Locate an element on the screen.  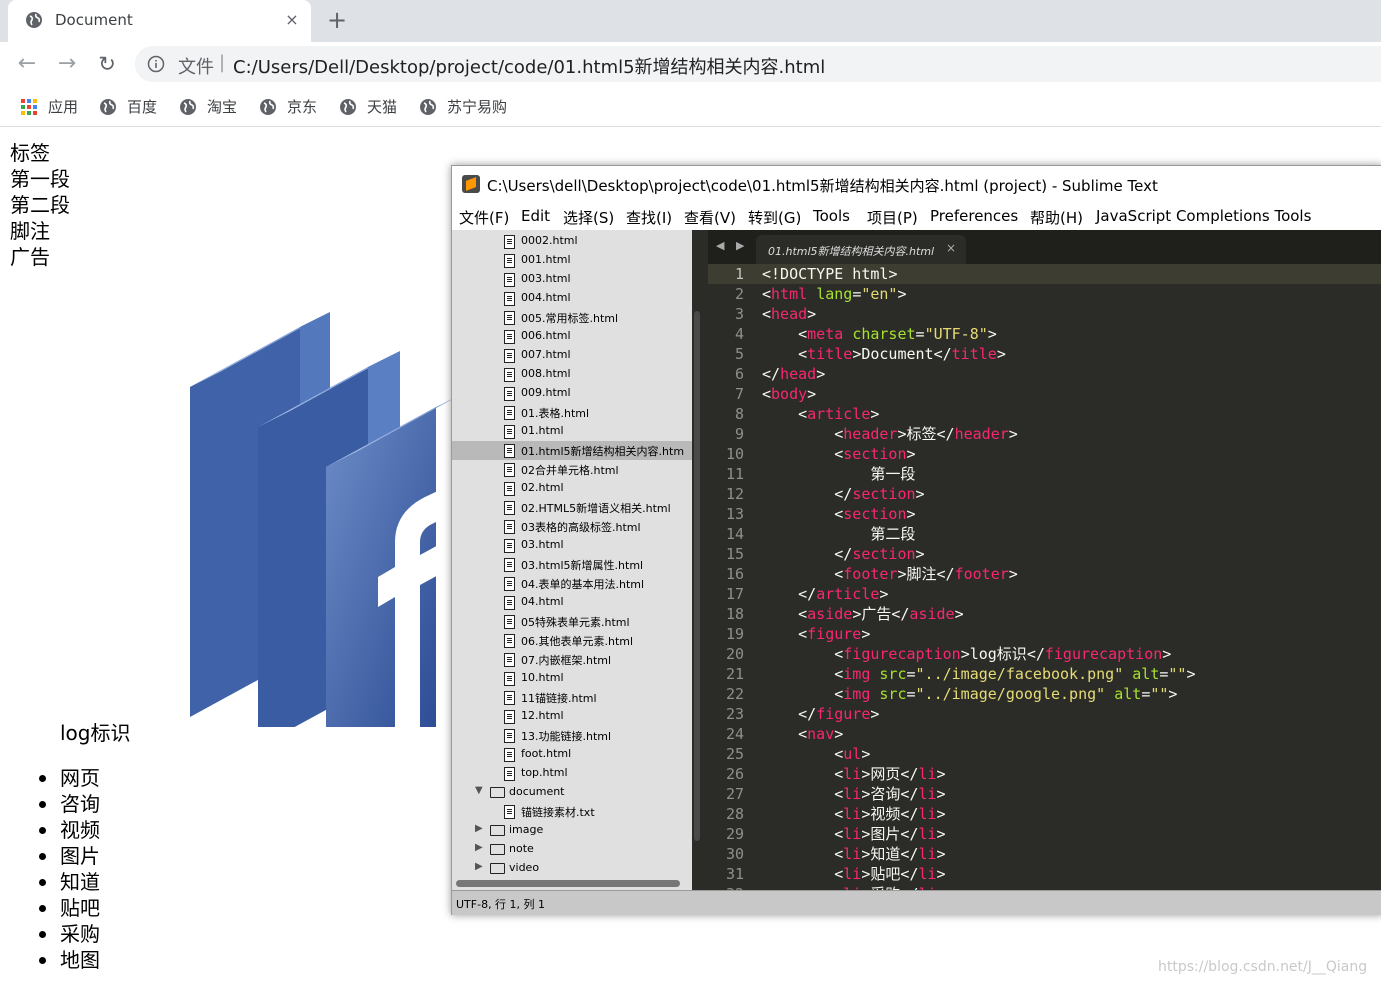
menu-item: 选择(S) is located at coordinates (588, 217).